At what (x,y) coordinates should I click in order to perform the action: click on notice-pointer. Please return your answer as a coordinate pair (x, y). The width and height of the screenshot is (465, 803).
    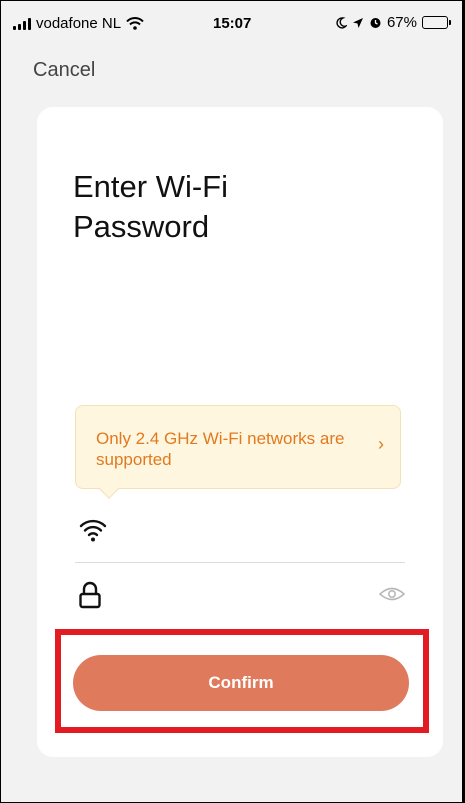
    Looking at the image, I should click on (109, 489).